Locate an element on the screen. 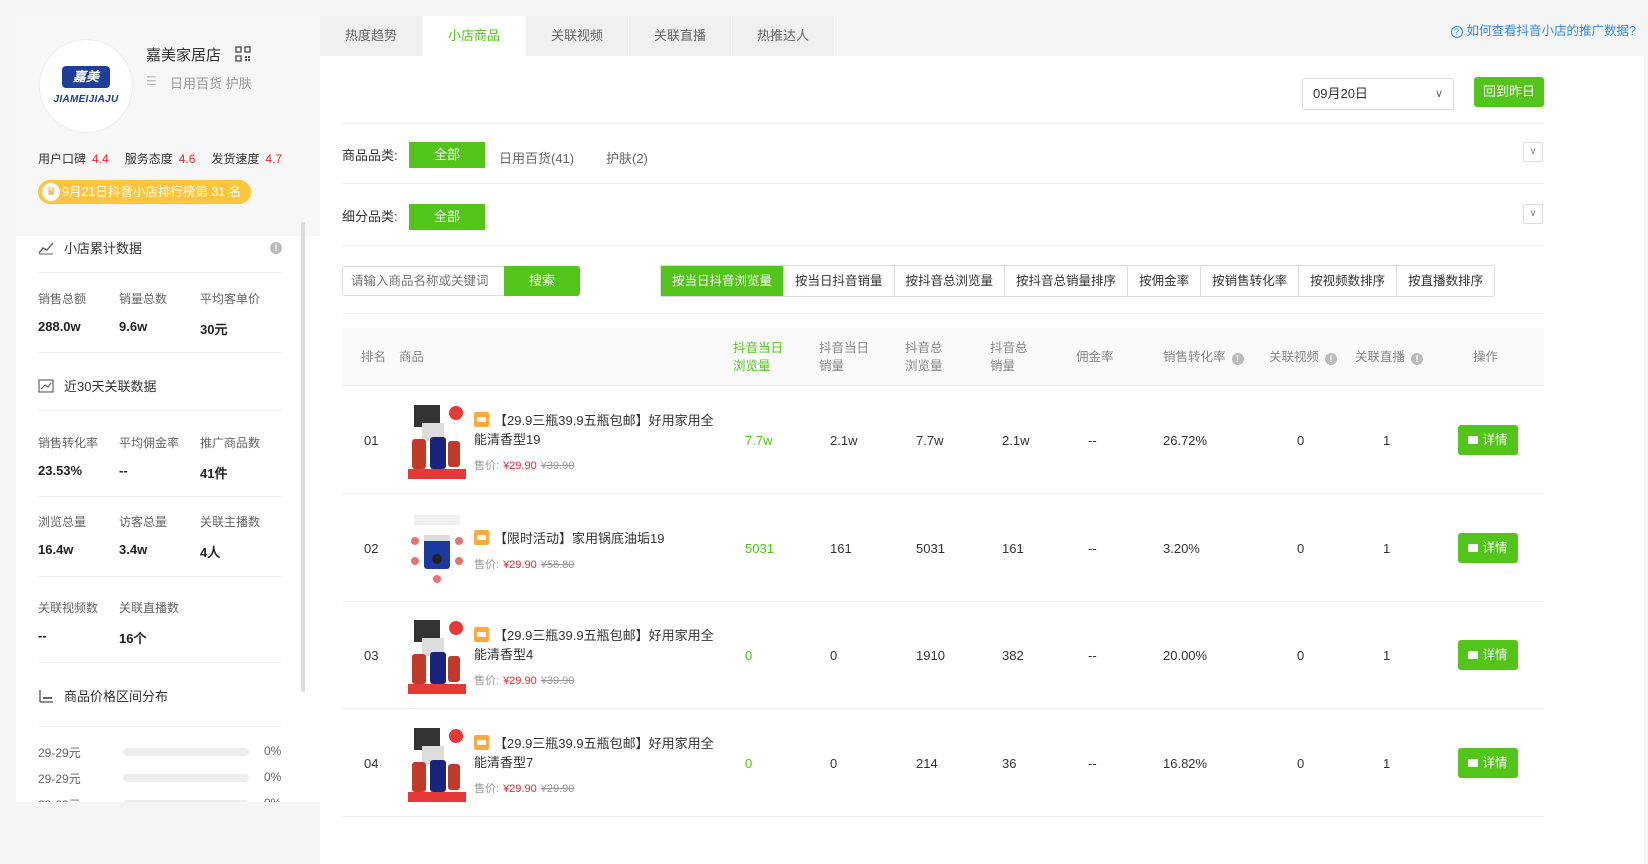 The height and width of the screenshot is (864, 1648). question-icon: ? is located at coordinates (1456, 32).